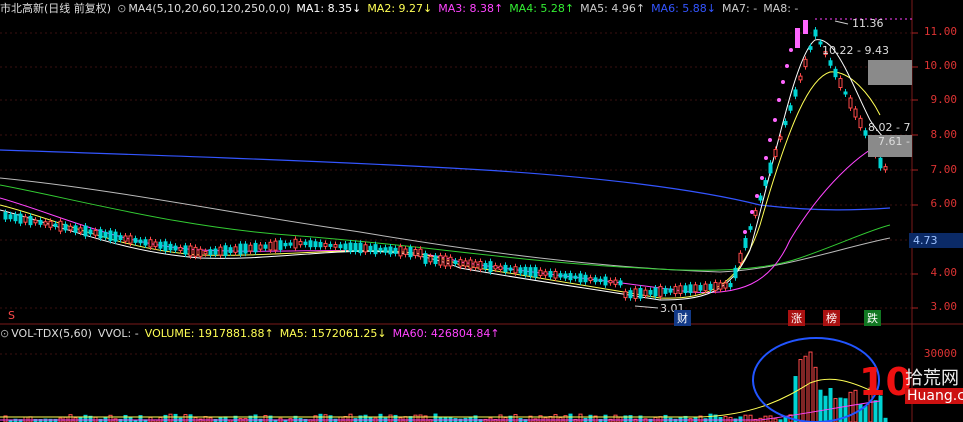 This screenshot has width=963, height=422. What do you see at coordinates (5, 333) in the screenshot?
I see `volume-settings-icon: ⊙` at bounding box center [5, 333].